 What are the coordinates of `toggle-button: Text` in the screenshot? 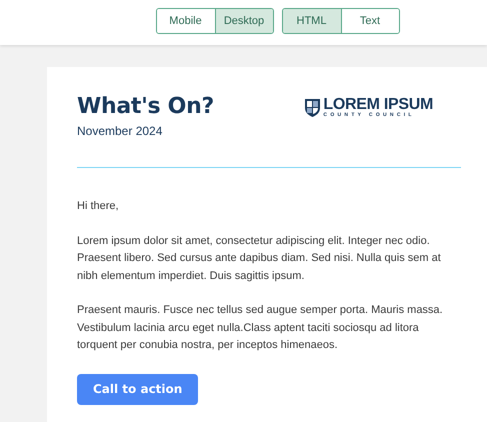 It's located at (369, 21).